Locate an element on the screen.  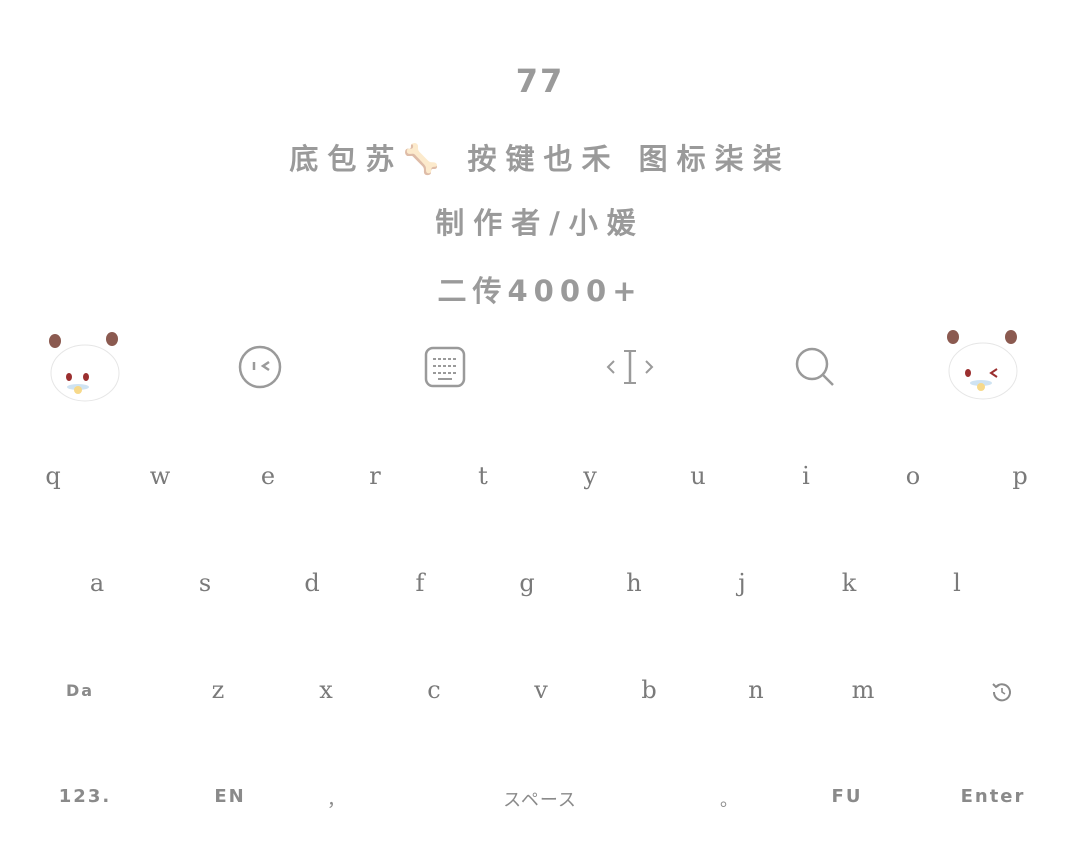
search-icon is located at coordinates (815, 367).